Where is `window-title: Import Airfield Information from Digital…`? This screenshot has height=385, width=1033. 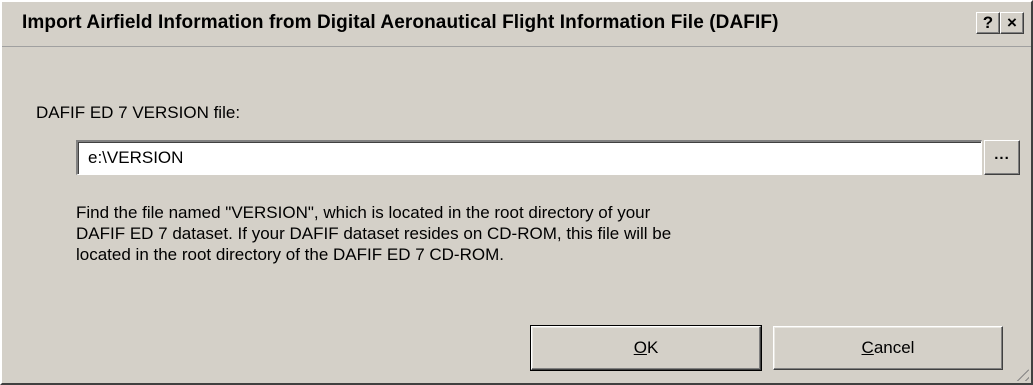 window-title: Import Airfield Information from Digital… is located at coordinates (400, 22).